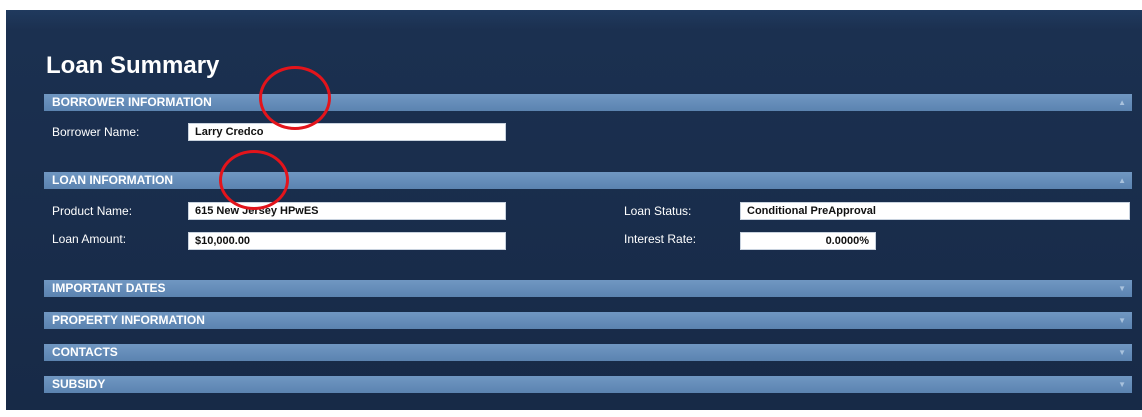 The height and width of the screenshot is (417, 1142). Describe the element at coordinates (935, 211) in the screenshot. I see `loan-status-field: Conditional PreApproval` at that location.